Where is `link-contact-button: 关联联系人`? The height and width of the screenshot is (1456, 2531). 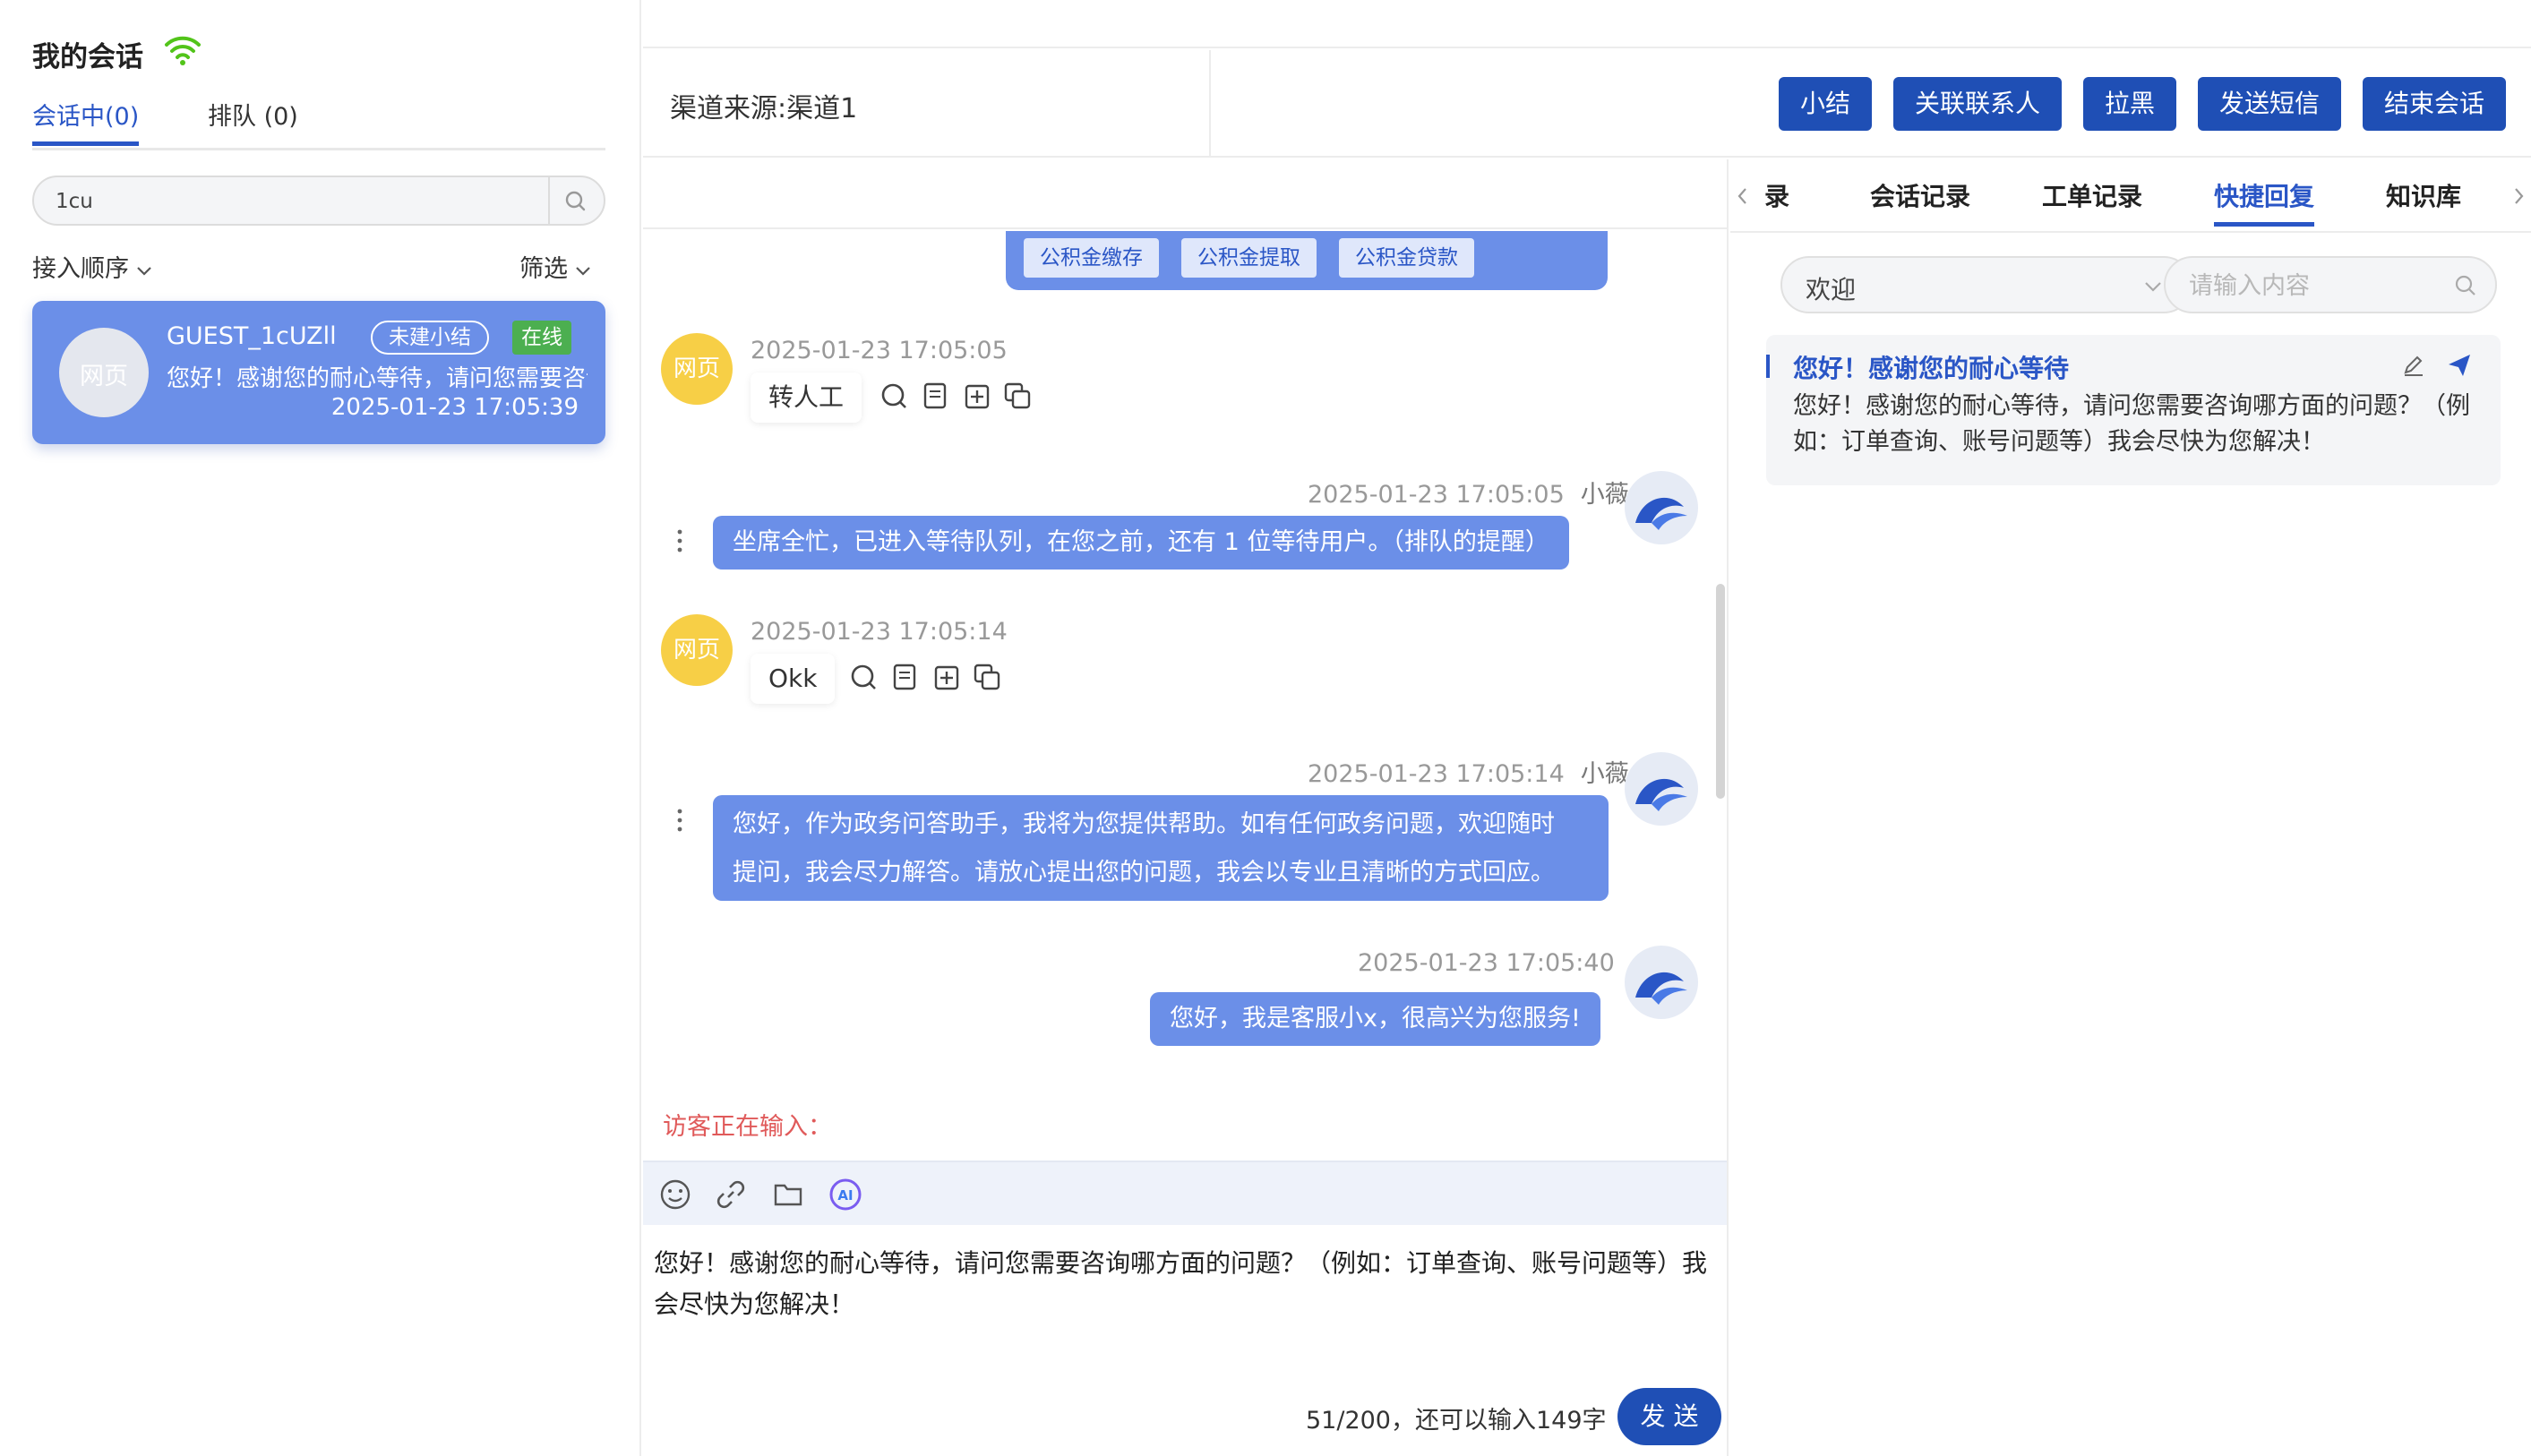 link-contact-button: 关联联系人 is located at coordinates (1978, 104).